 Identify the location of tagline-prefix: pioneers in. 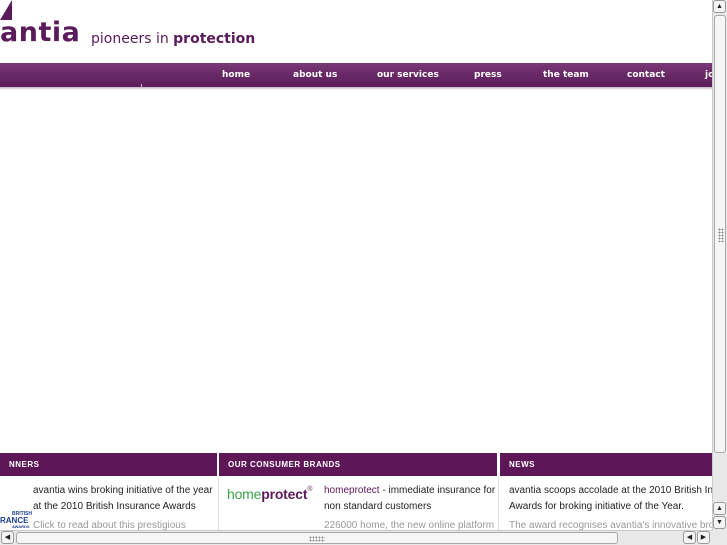
(132, 39).